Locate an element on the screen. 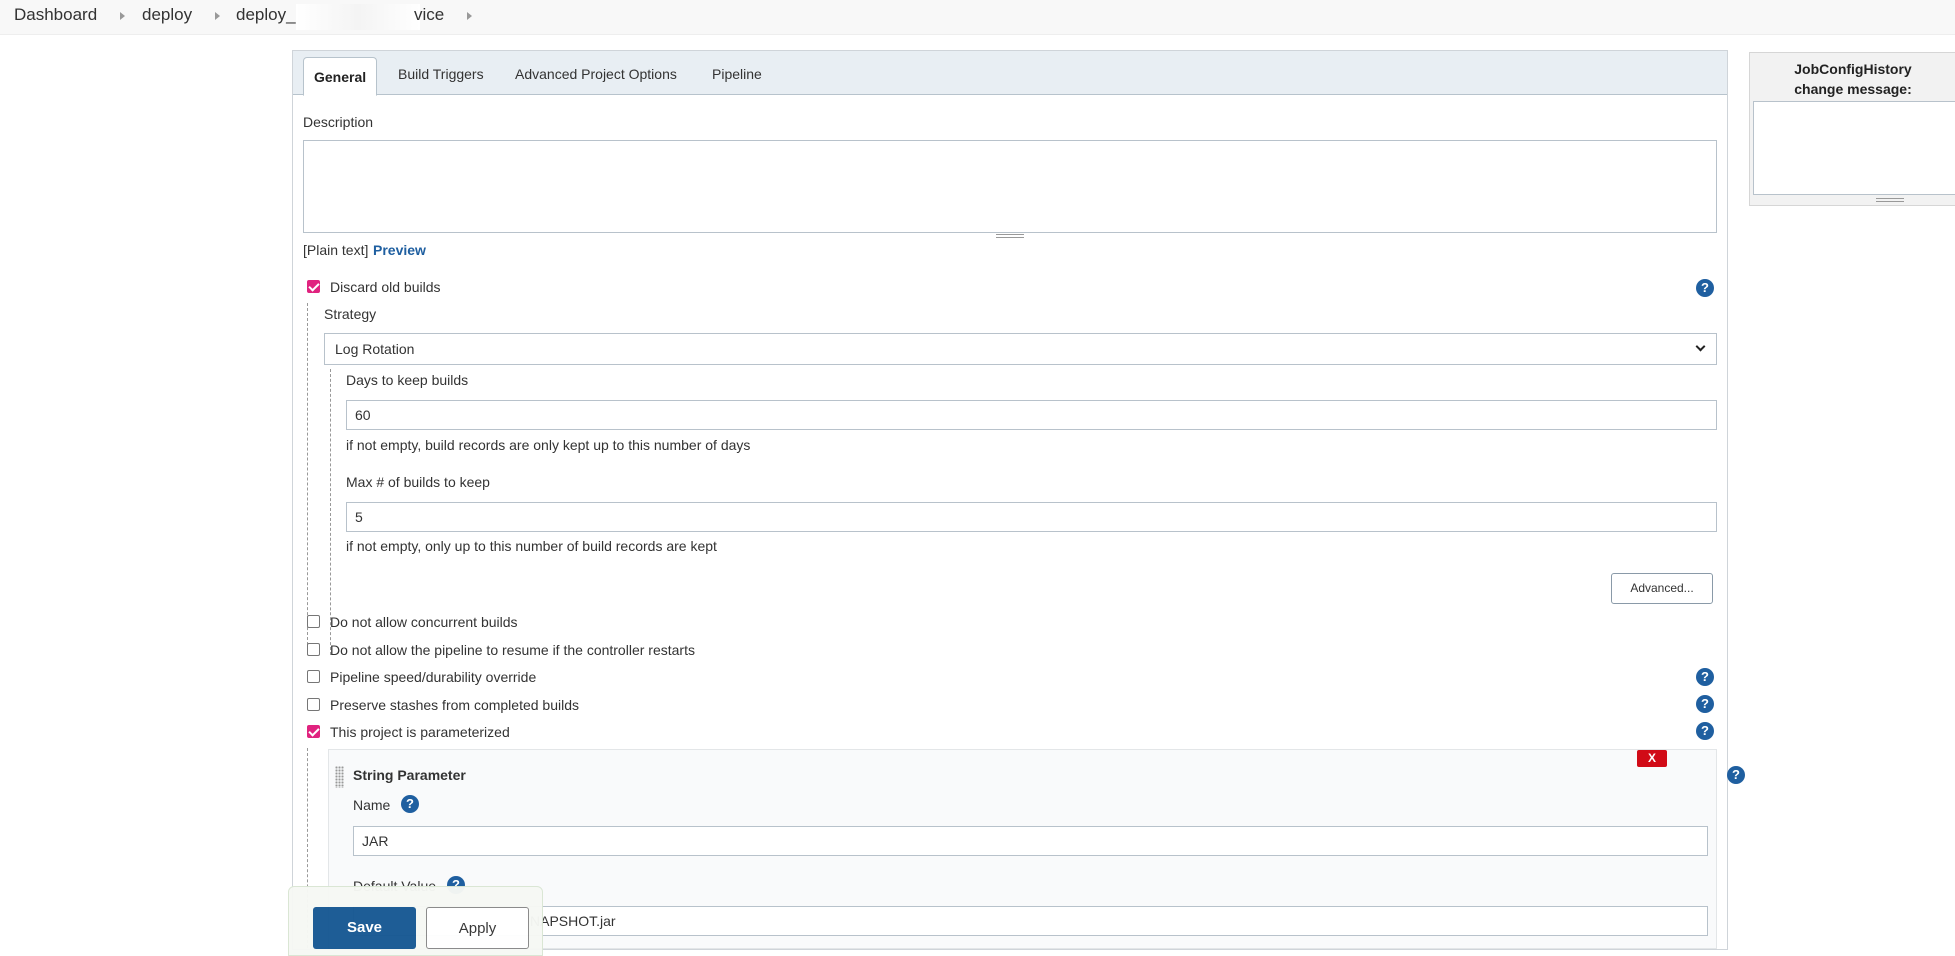  concurrent-builds-label: Do not allow concurrent builds is located at coordinates (424, 622).